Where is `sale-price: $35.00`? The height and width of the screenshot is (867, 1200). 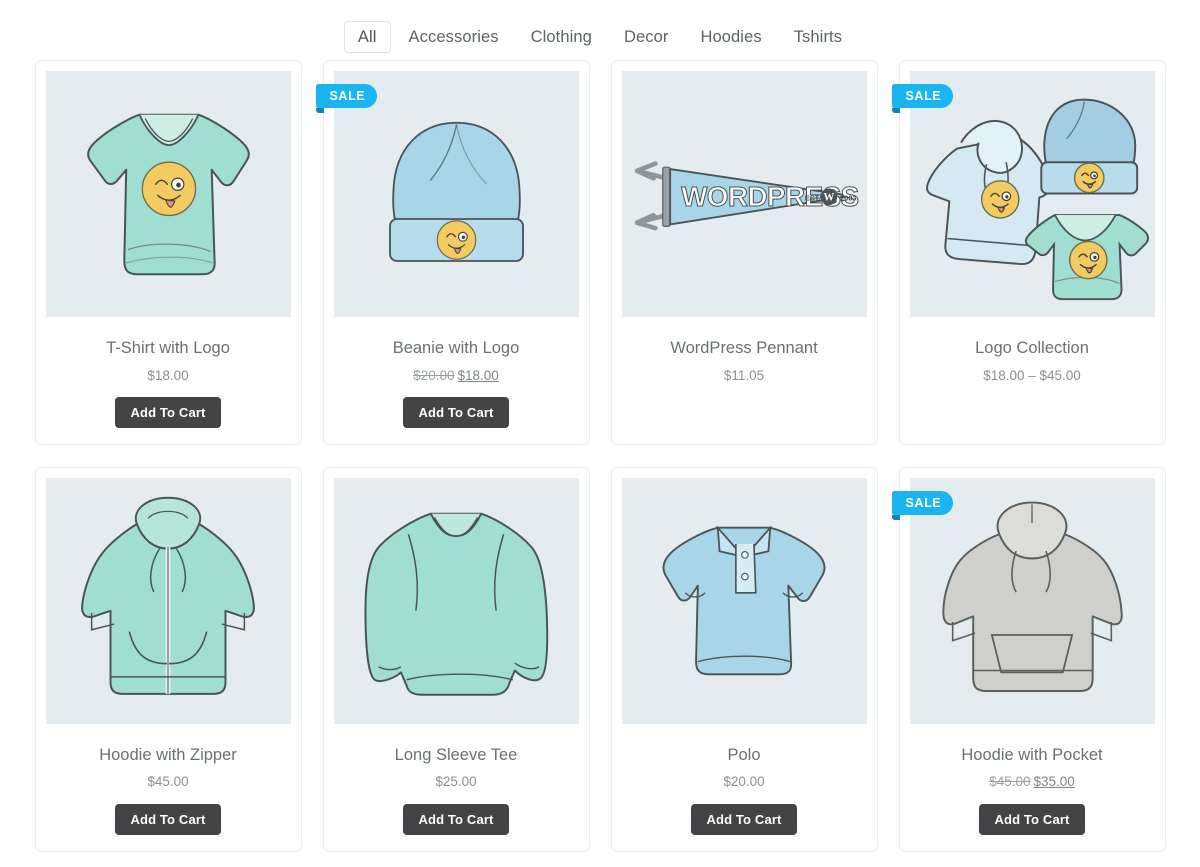
sale-price: $35.00 is located at coordinates (1054, 782).